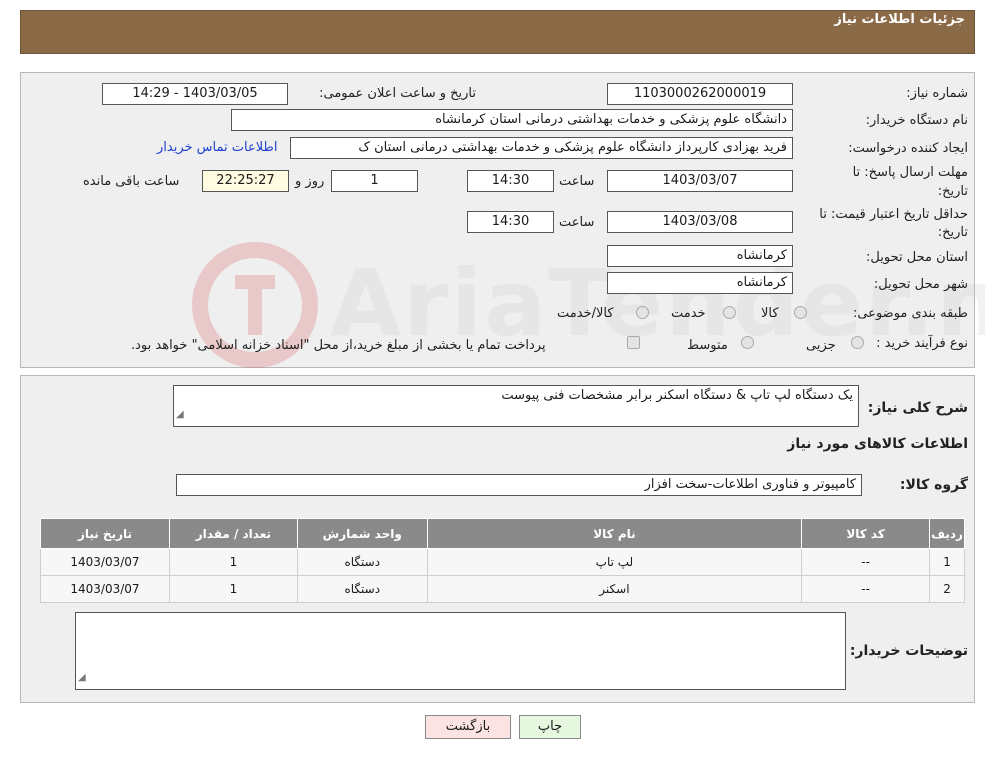 The width and height of the screenshot is (985, 759). Describe the element at coordinates (947, 589) in the screenshot. I see `cell-row: 2` at that location.